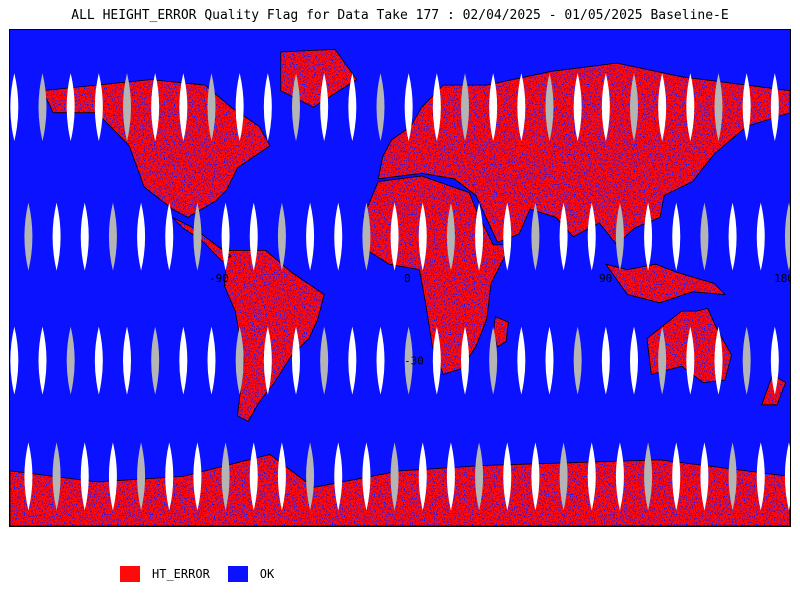 This screenshot has width=800, height=600. I want to click on legend-swatch-ok, so click(237, 574).